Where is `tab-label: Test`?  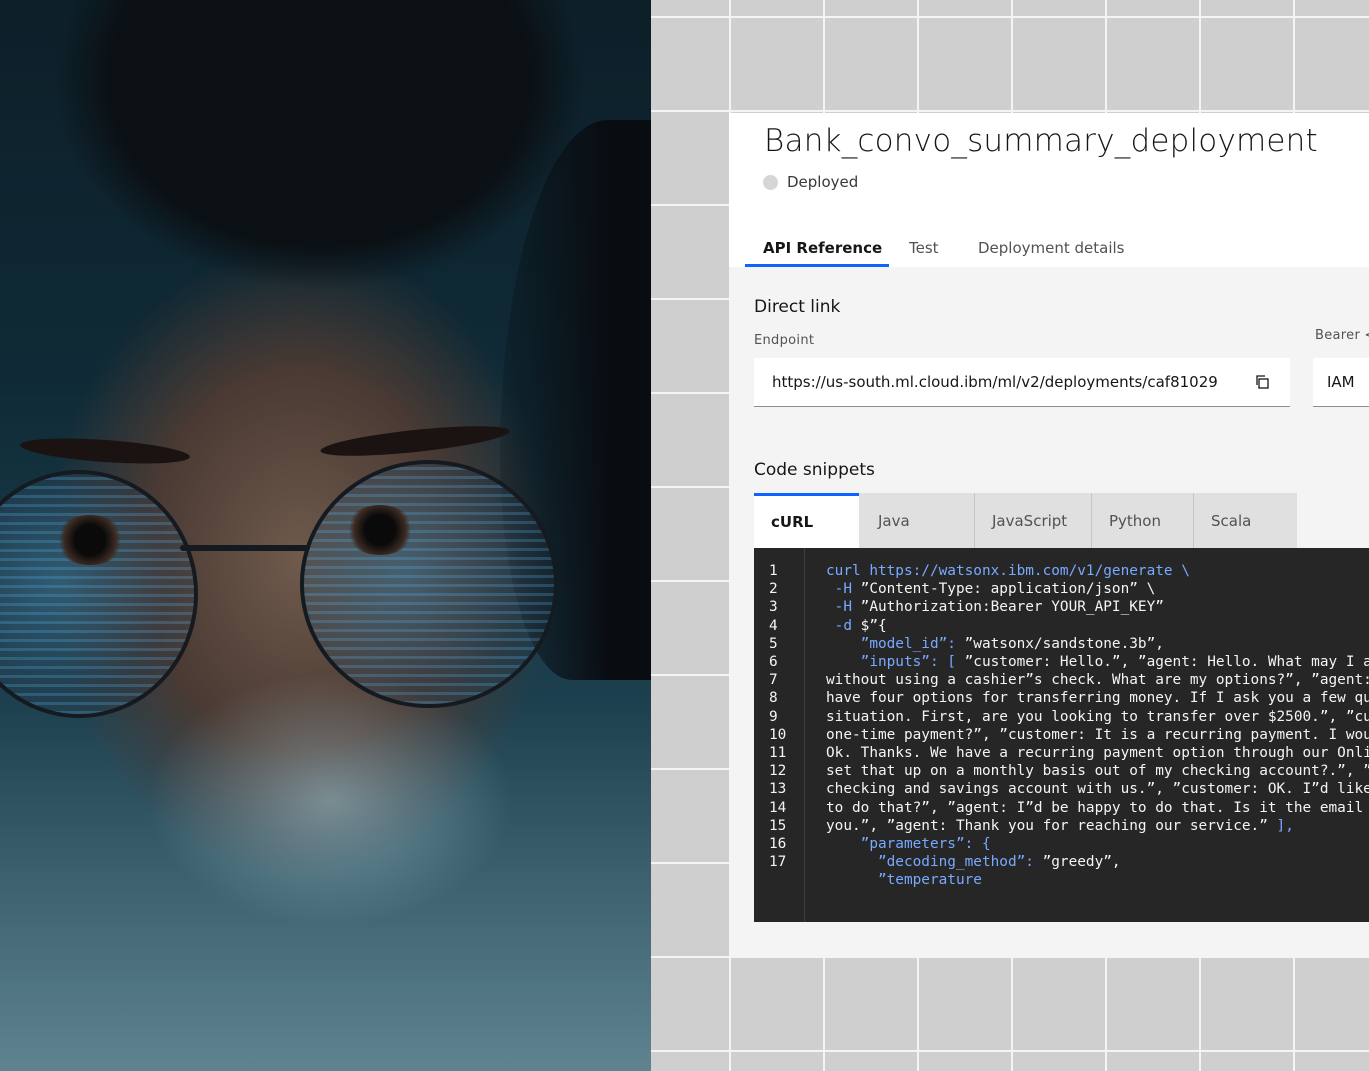
tab-label: Test is located at coordinates (924, 248).